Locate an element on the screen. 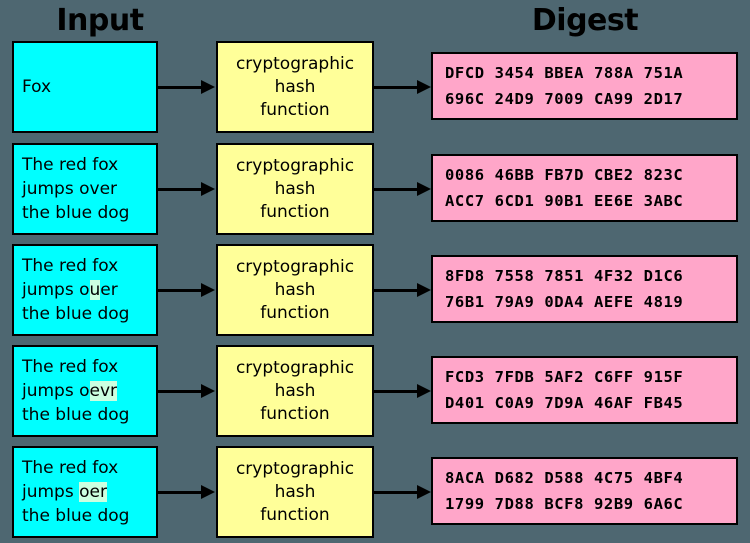 The height and width of the screenshot is (543, 750). digest-hex-line: 1799 7D88 BCF8 92B9 6A6C is located at coordinates (564, 504).